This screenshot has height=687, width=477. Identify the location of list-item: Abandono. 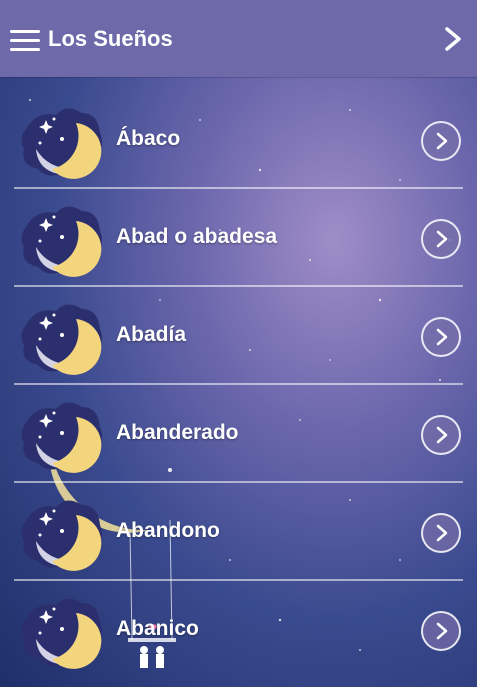
(238, 532).